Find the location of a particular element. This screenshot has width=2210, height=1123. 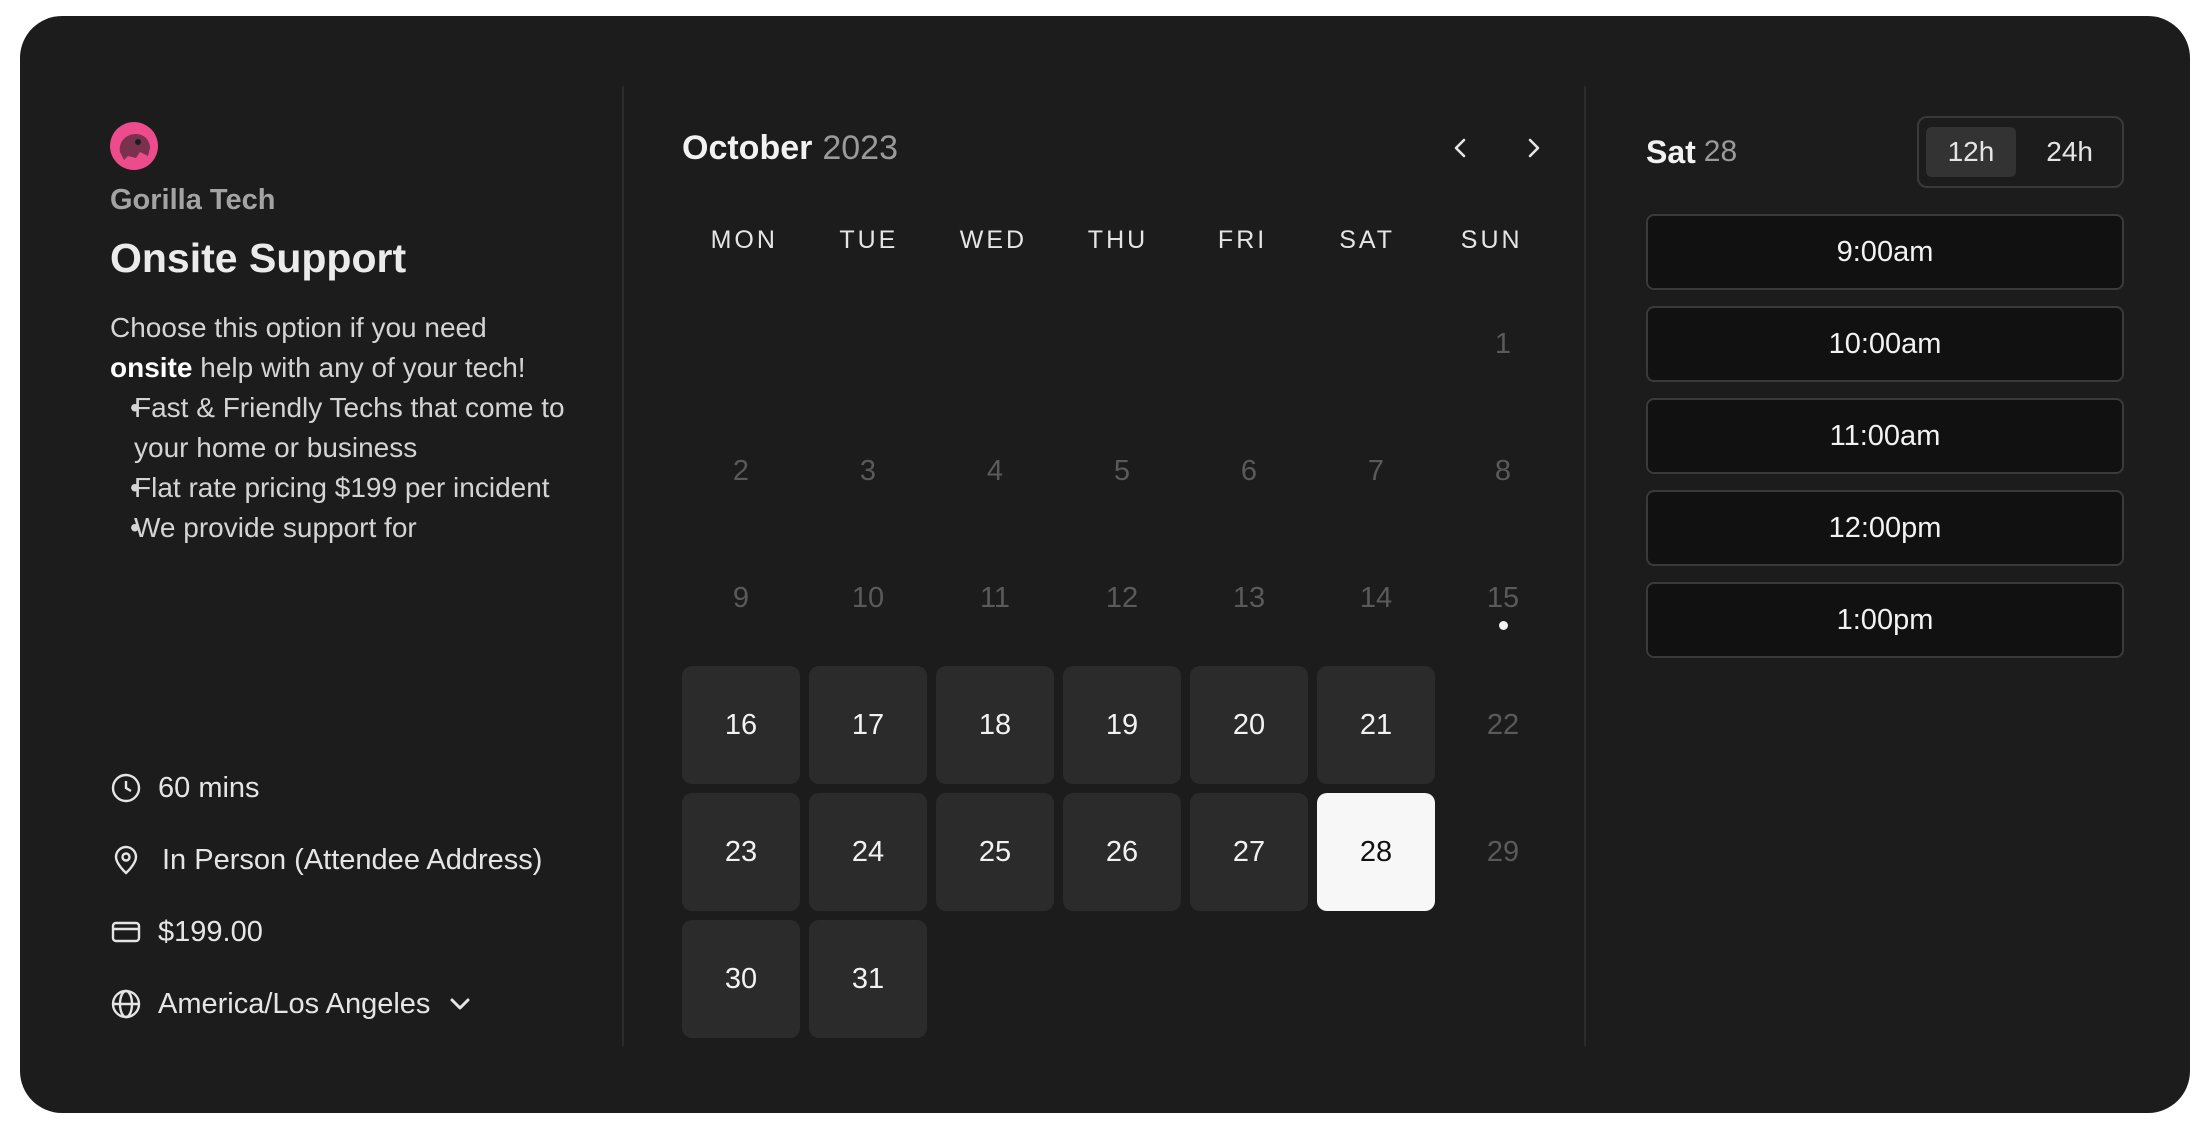

day-number: 22 is located at coordinates (1503, 724).